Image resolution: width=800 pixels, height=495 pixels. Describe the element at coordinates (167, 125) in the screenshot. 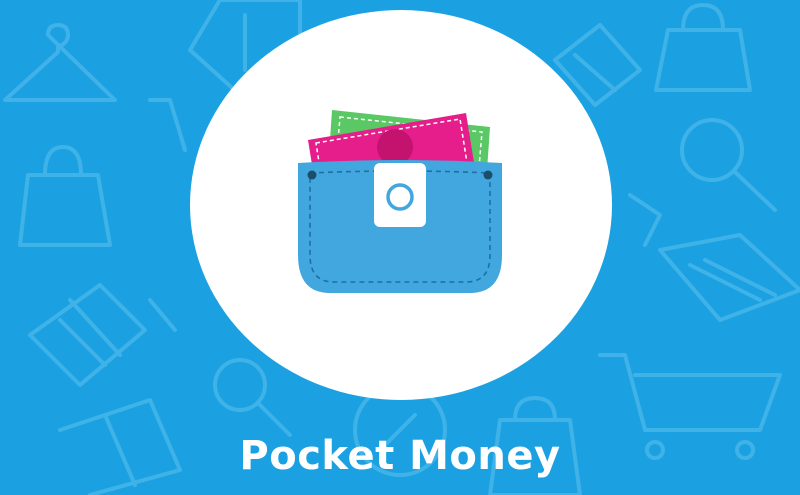

I see `shopping-cart-icon` at that location.